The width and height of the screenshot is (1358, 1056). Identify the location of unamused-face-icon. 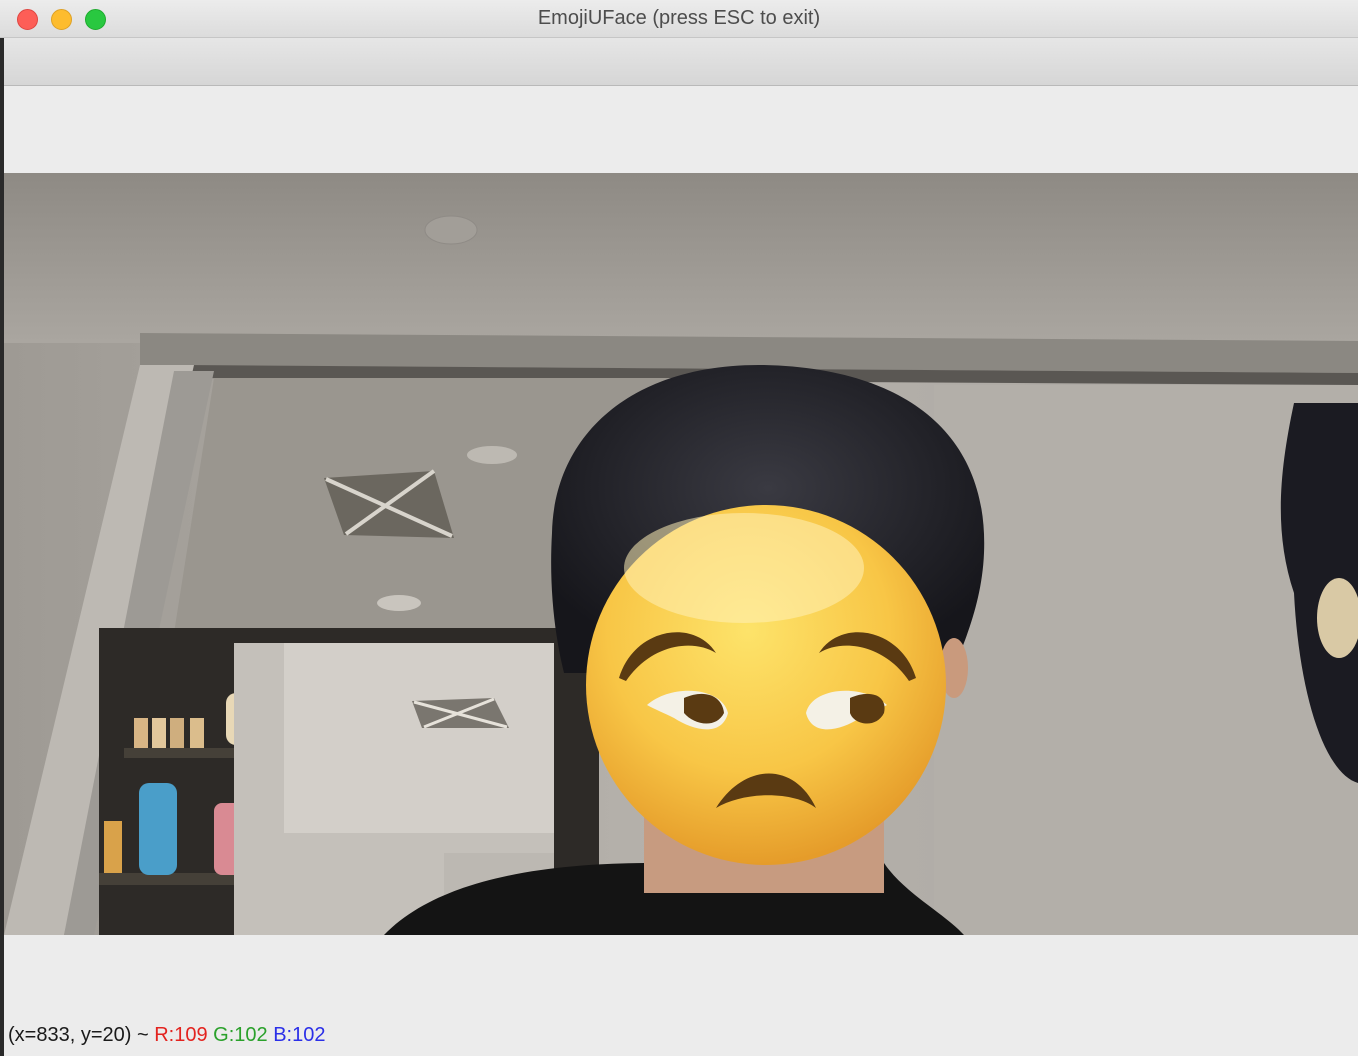
(766, 685).